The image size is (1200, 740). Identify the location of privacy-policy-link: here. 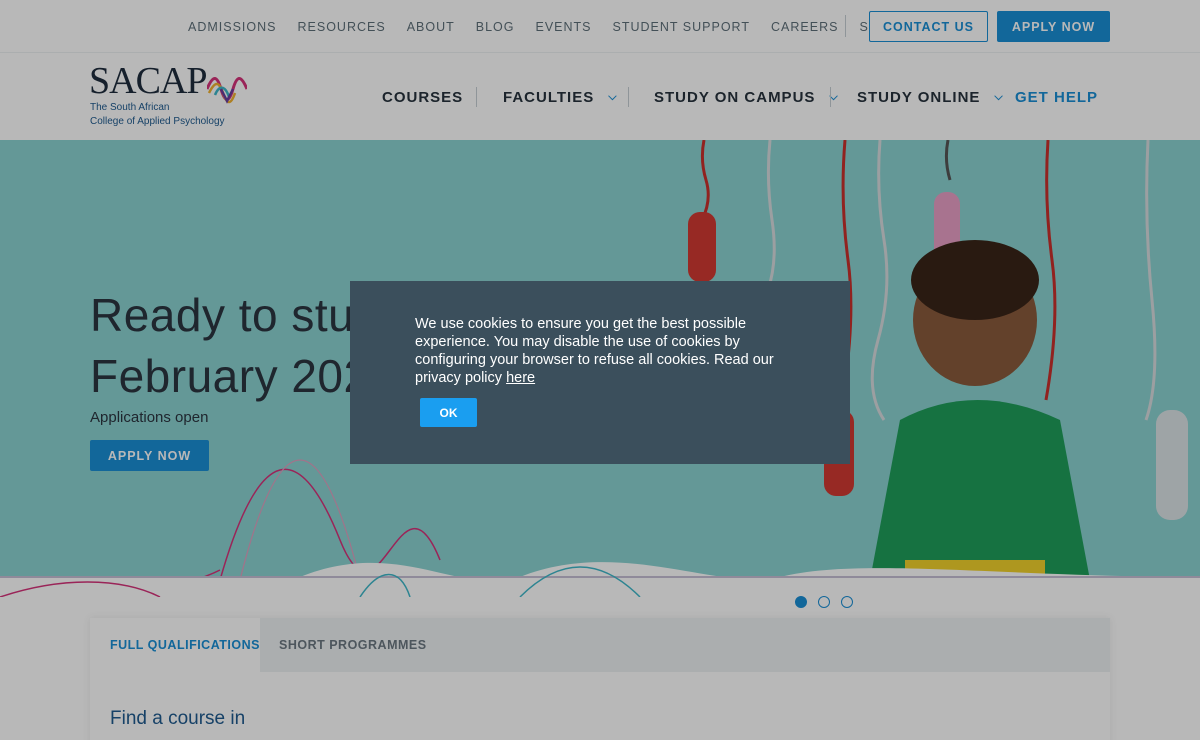
(520, 378).